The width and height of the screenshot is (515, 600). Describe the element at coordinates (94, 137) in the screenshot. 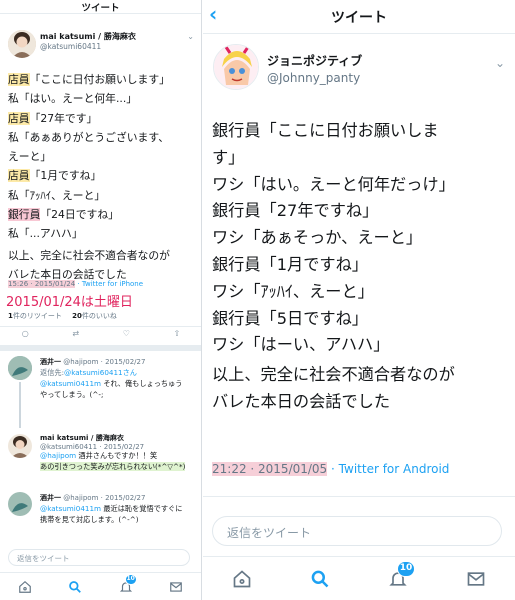

I see `line-text: 「あぁありがとうございます、` at that location.